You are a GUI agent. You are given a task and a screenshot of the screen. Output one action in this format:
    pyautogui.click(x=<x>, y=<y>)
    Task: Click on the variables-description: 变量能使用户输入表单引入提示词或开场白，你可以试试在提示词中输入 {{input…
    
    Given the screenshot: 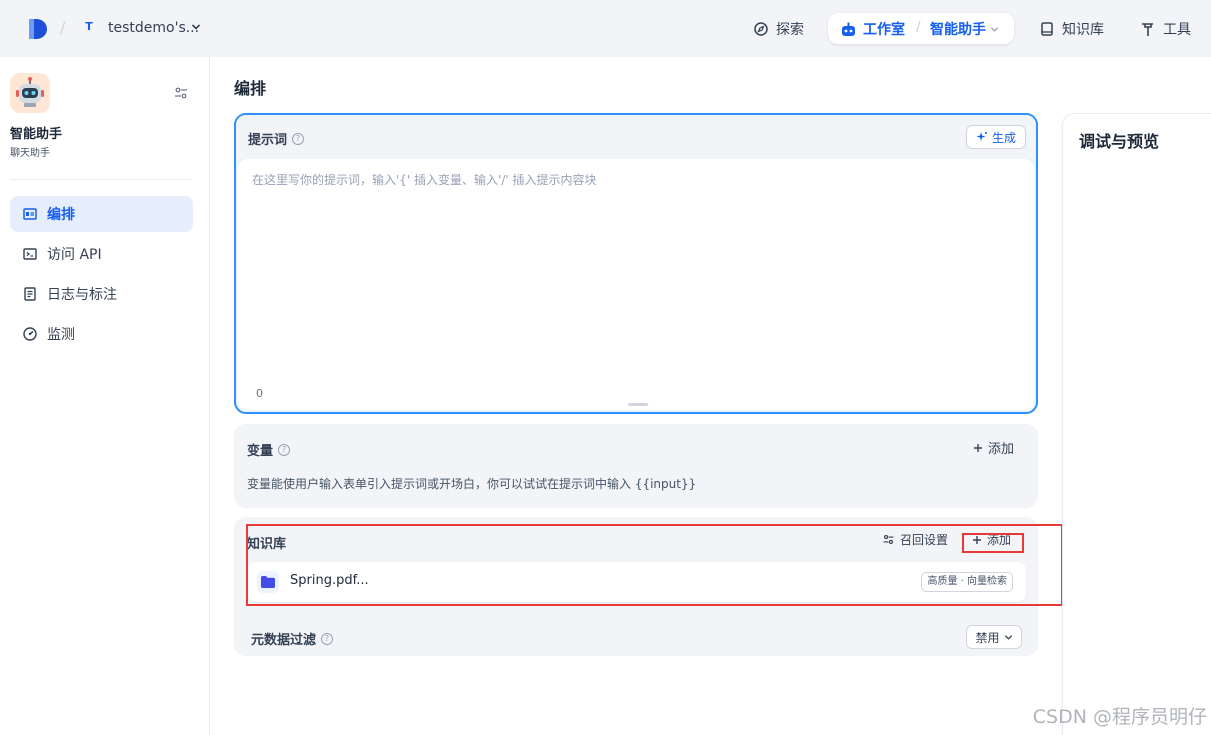 What is the action you would take?
    pyautogui.click(x=472, y=484)
    